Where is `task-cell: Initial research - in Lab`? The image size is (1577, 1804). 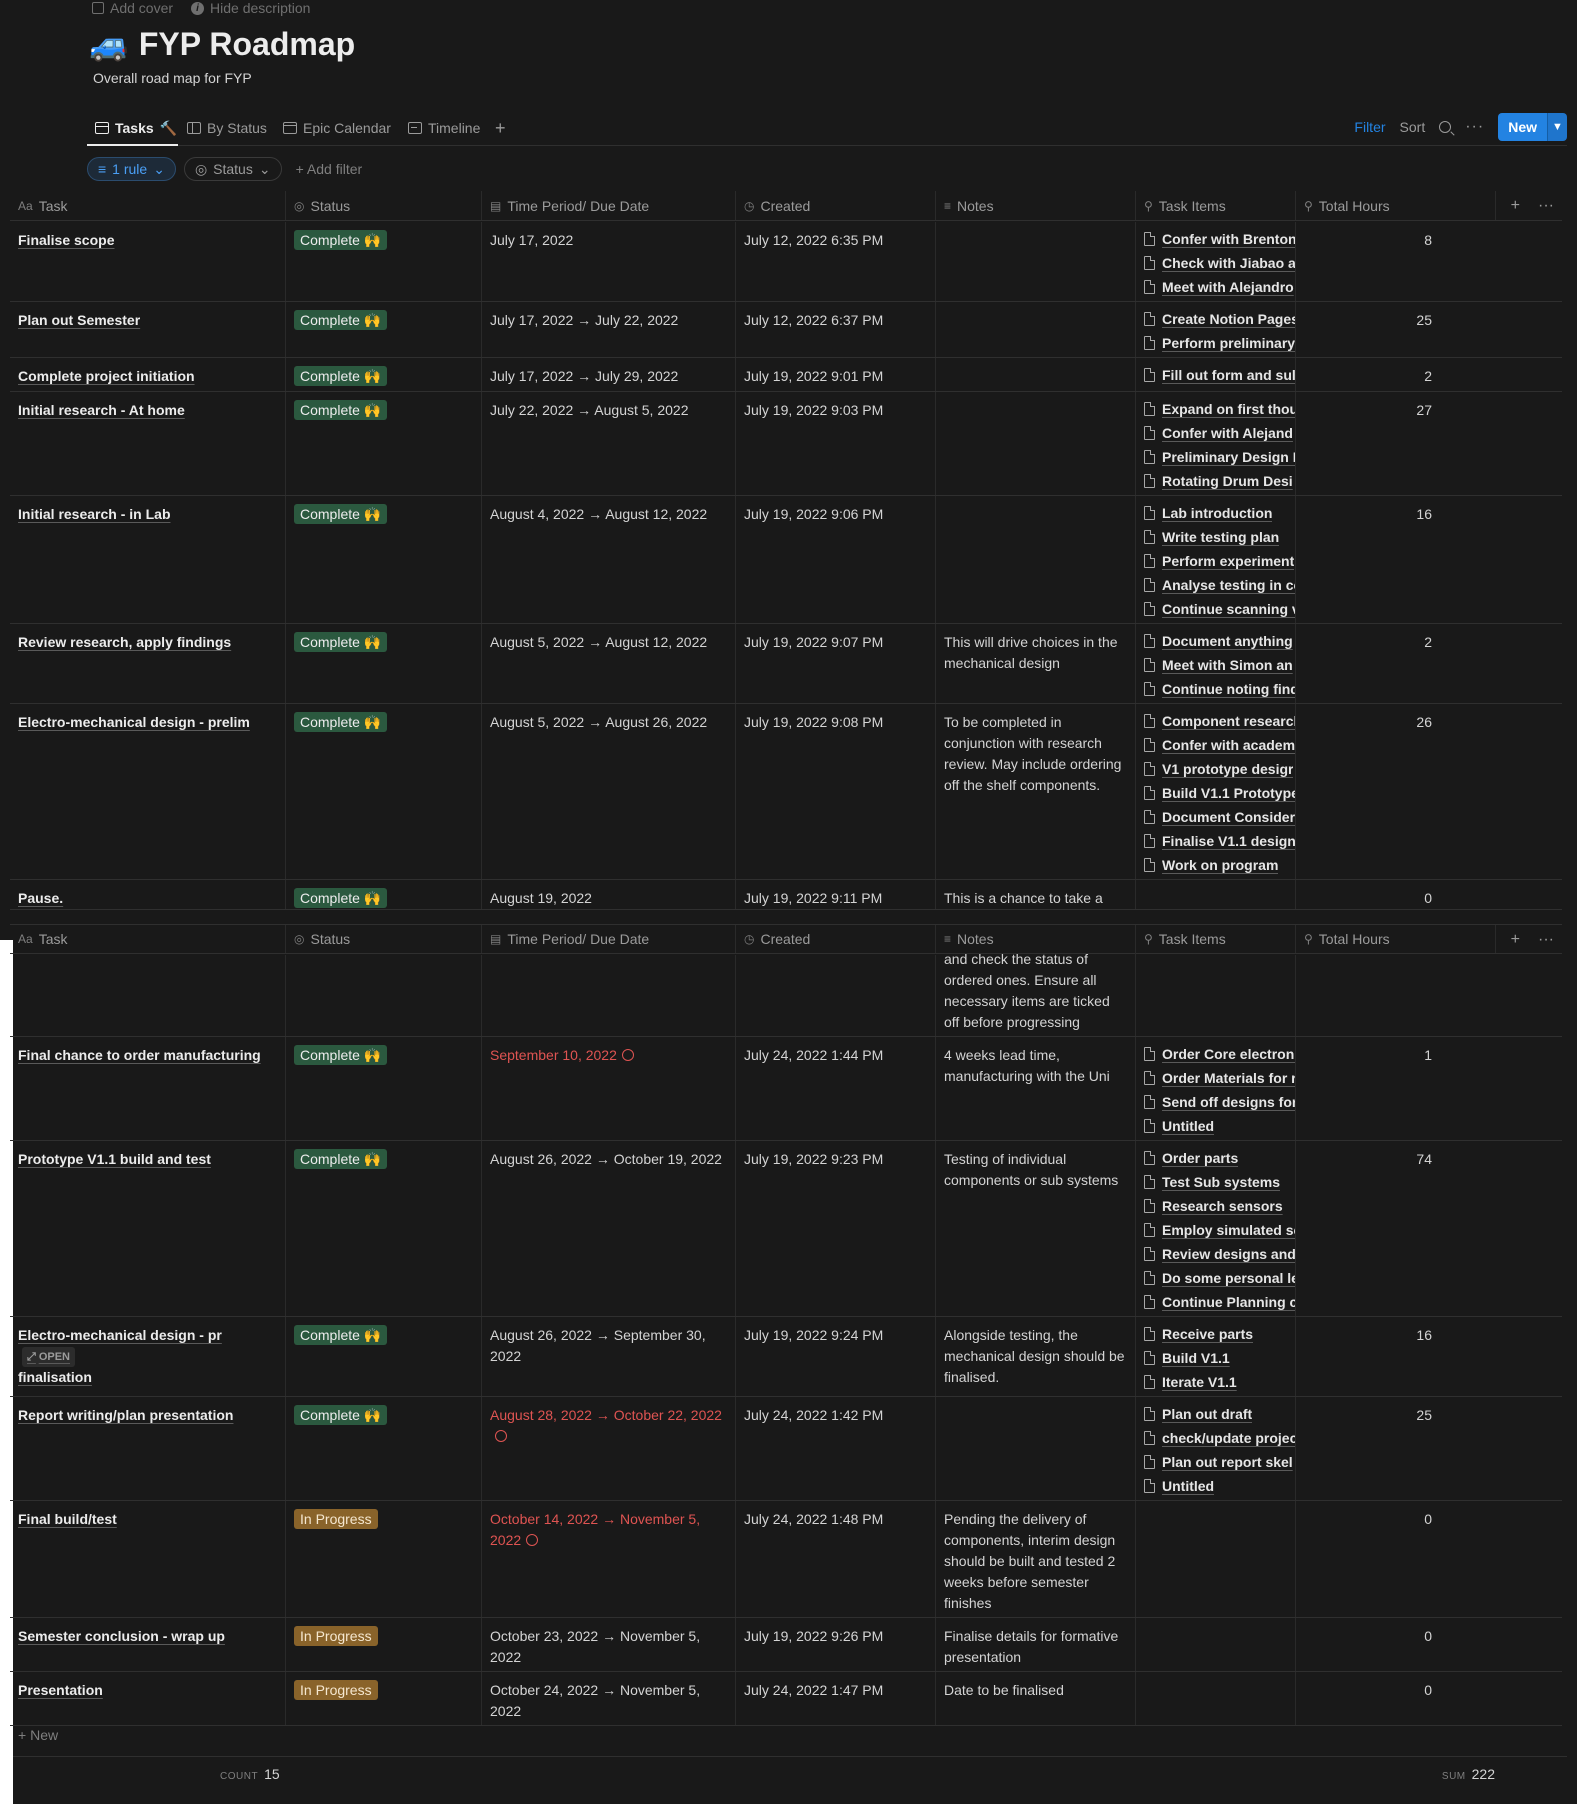 task-cell: Initial research - in Lab is located at coordinates (148, 559).